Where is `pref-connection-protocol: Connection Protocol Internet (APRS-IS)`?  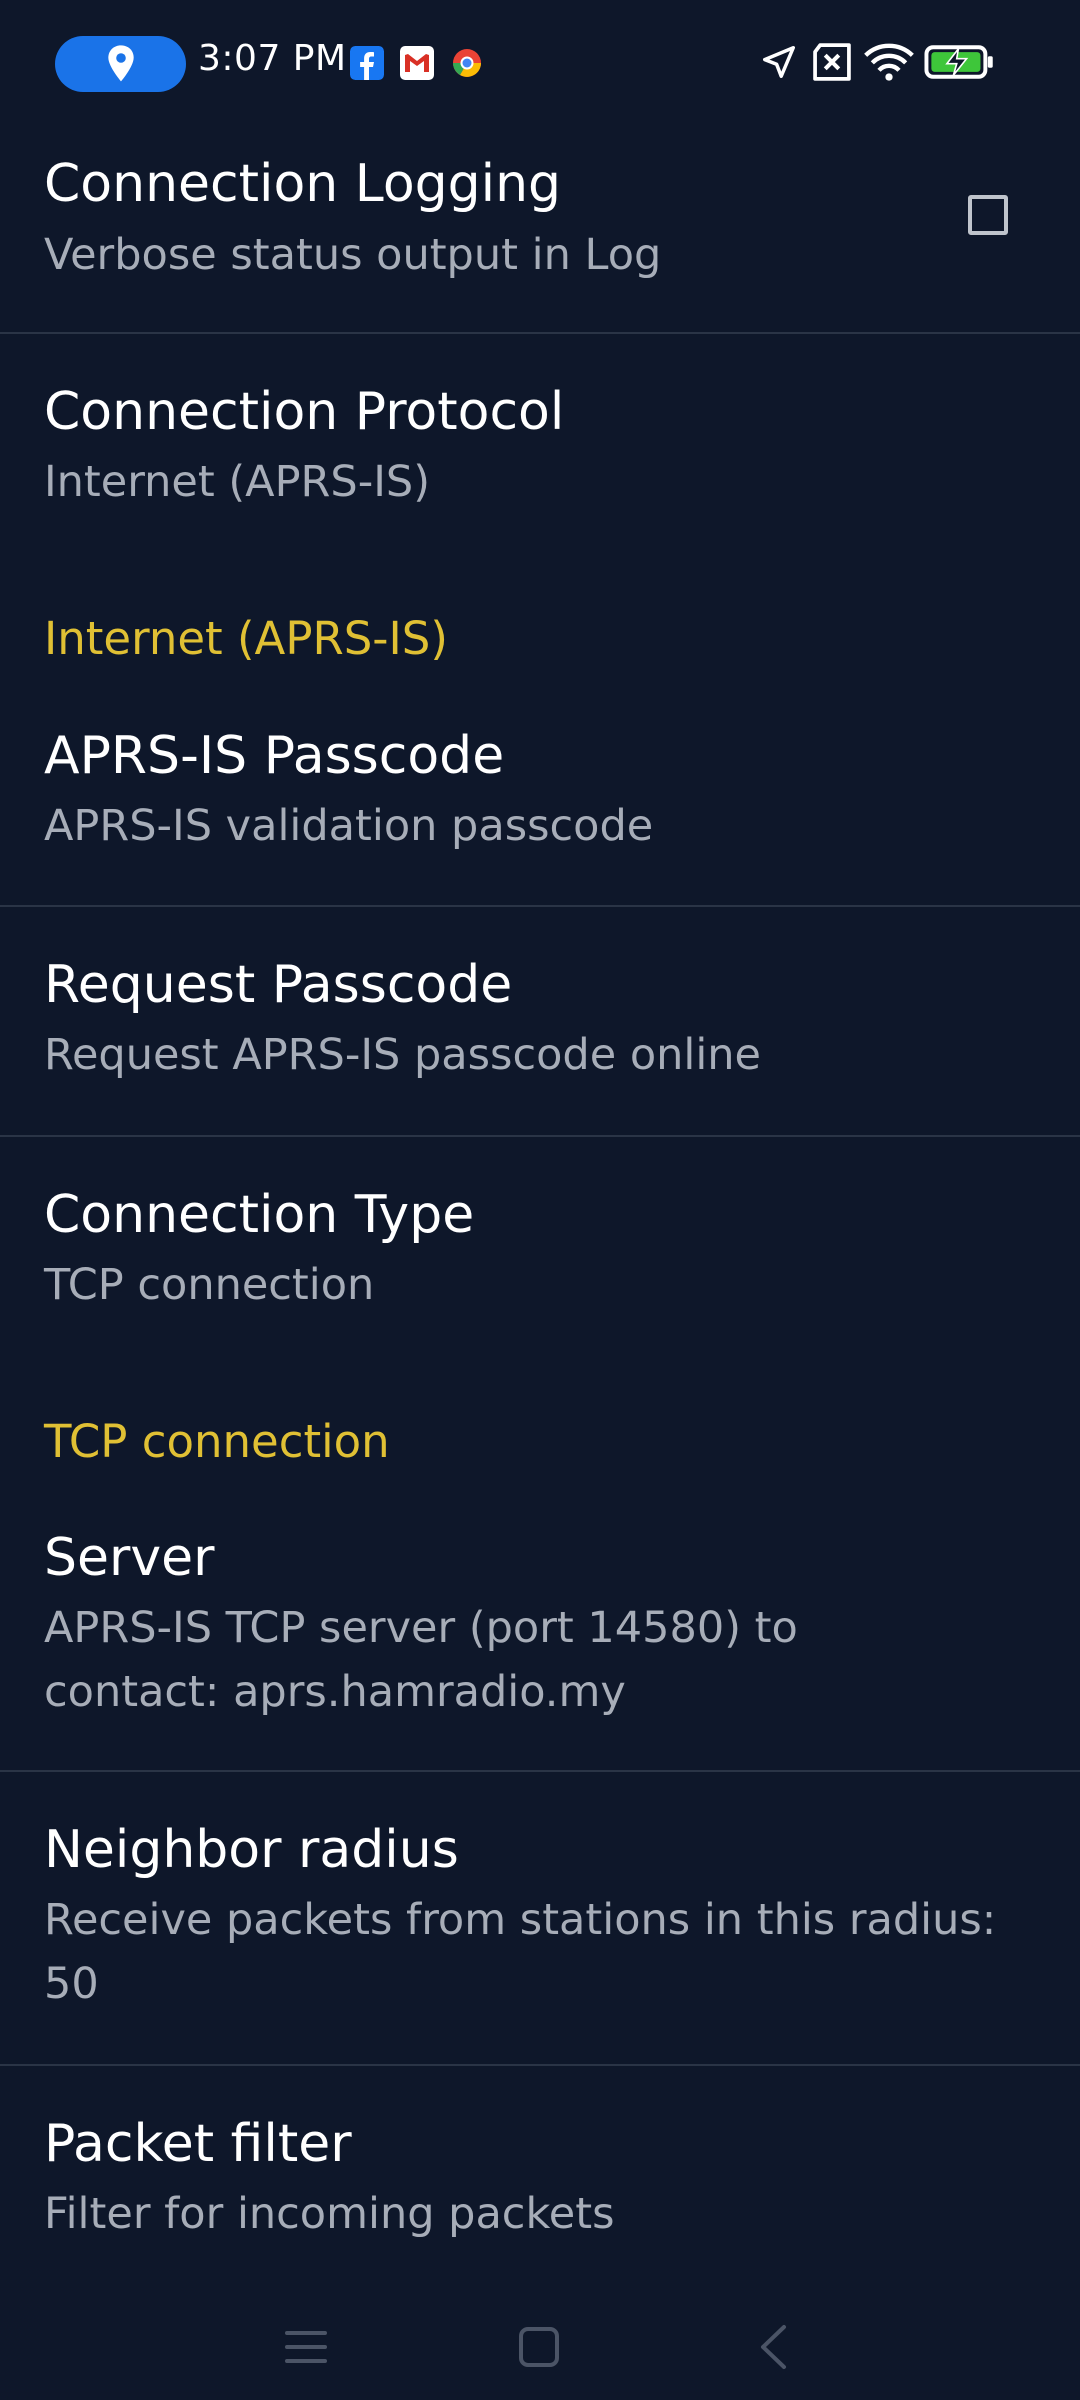
pref-connection-protocol: Connection Protocol Internet (APRS-IS) is located at coordinates (540, 444).